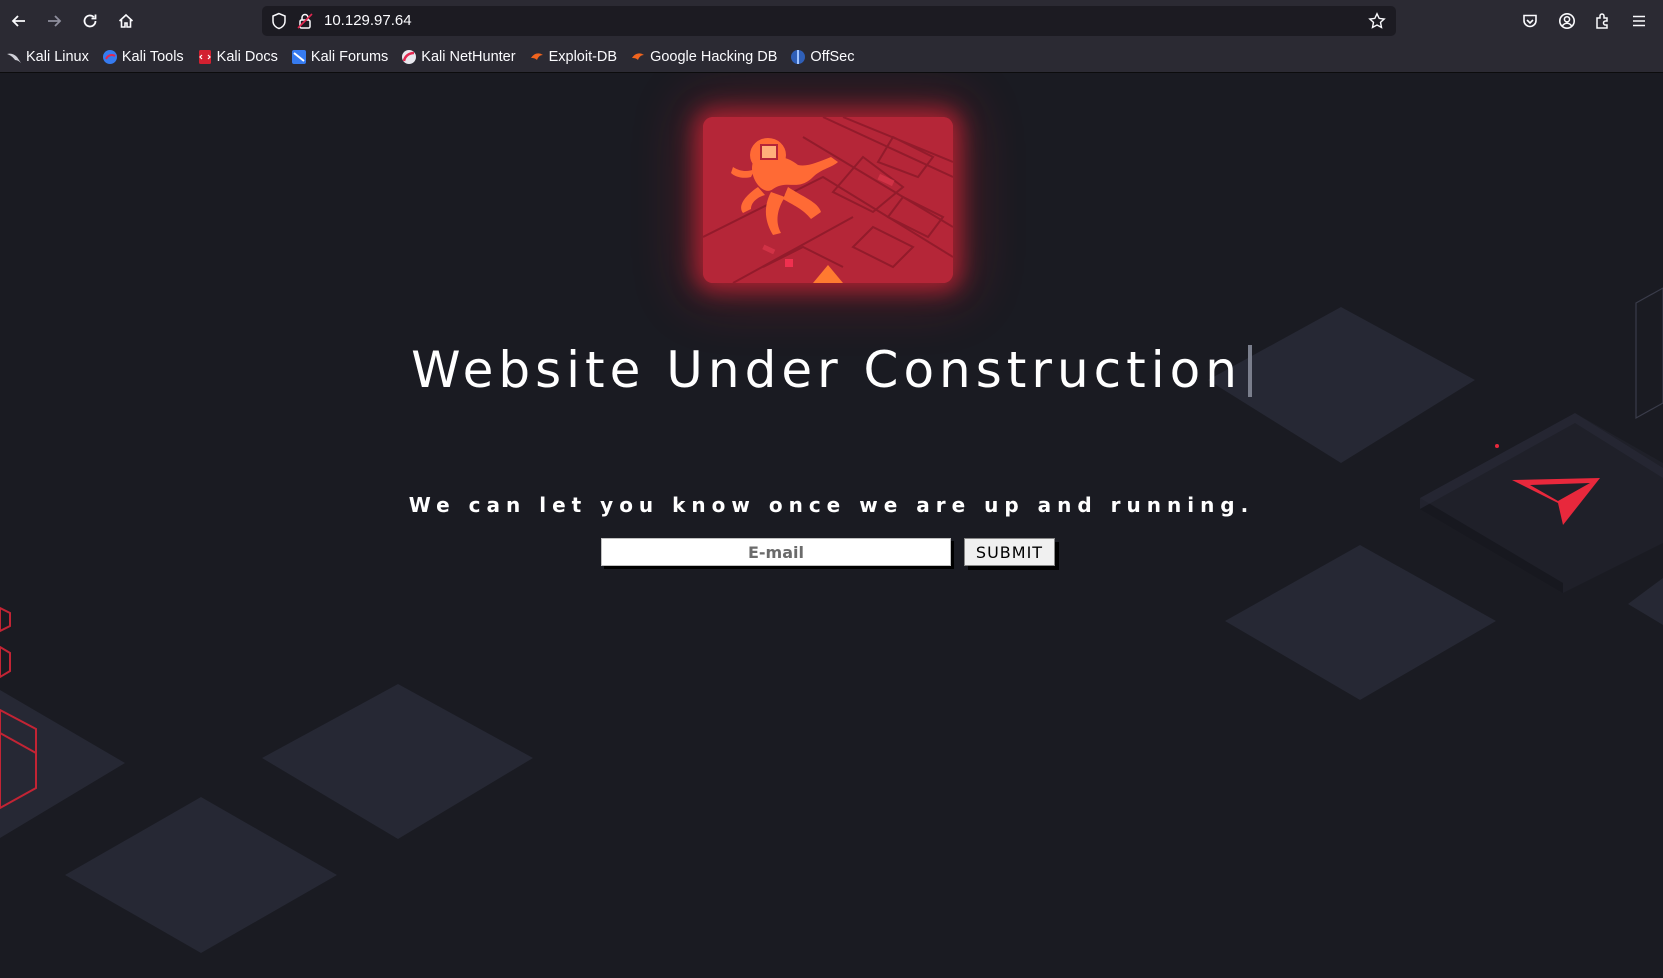 This screenshot has width=1663, height=978. I want to click on kali-nethunter-icon, so click(409, 57).